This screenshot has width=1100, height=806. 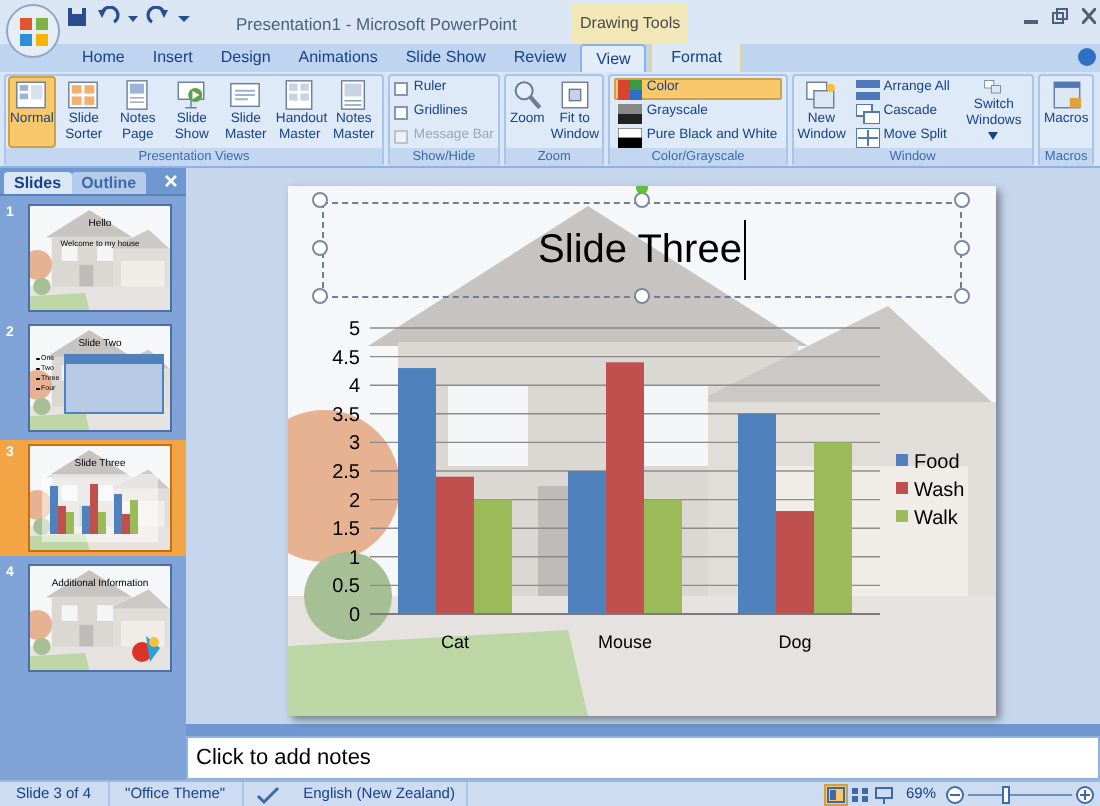 What do you see at coordinates (795, 642) in the screenshot?
I see `category-label: Dog` at bounding box center [795, 642].